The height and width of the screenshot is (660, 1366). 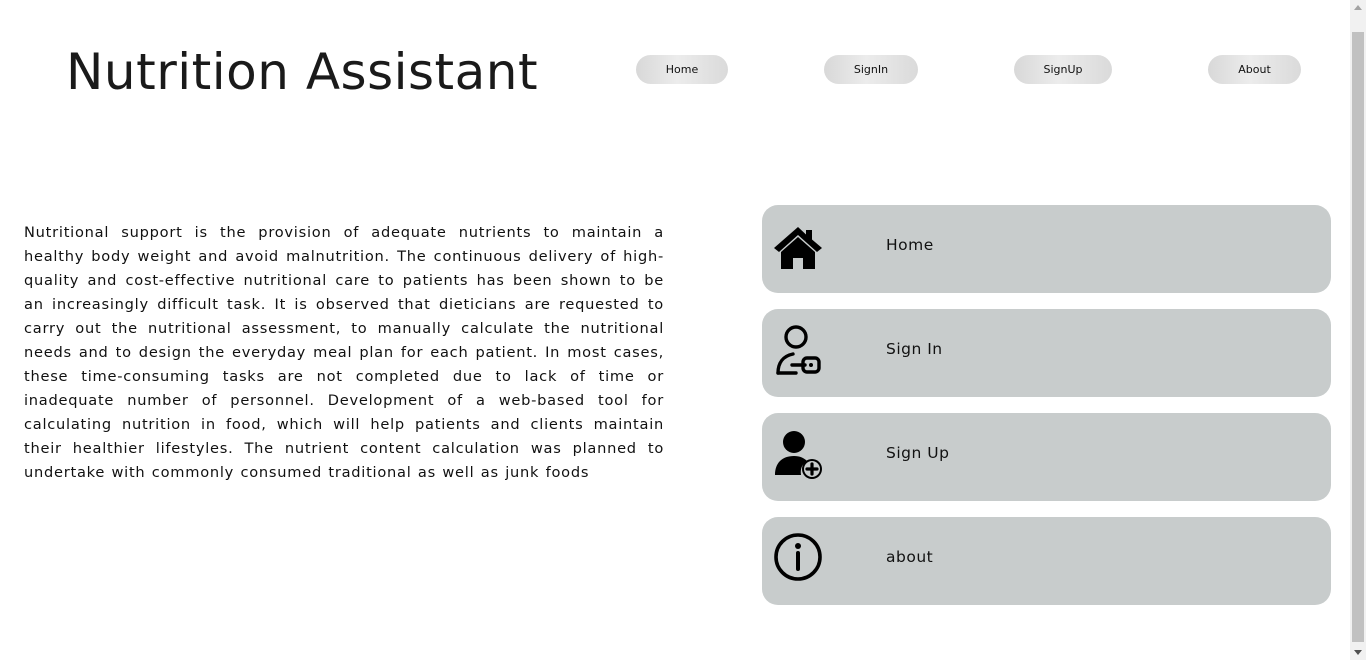 What do you see at coordinates (1063, 69) in the screenshot?
I see `nav-signup-button: SignUp` at bounding box center [1063, 69].